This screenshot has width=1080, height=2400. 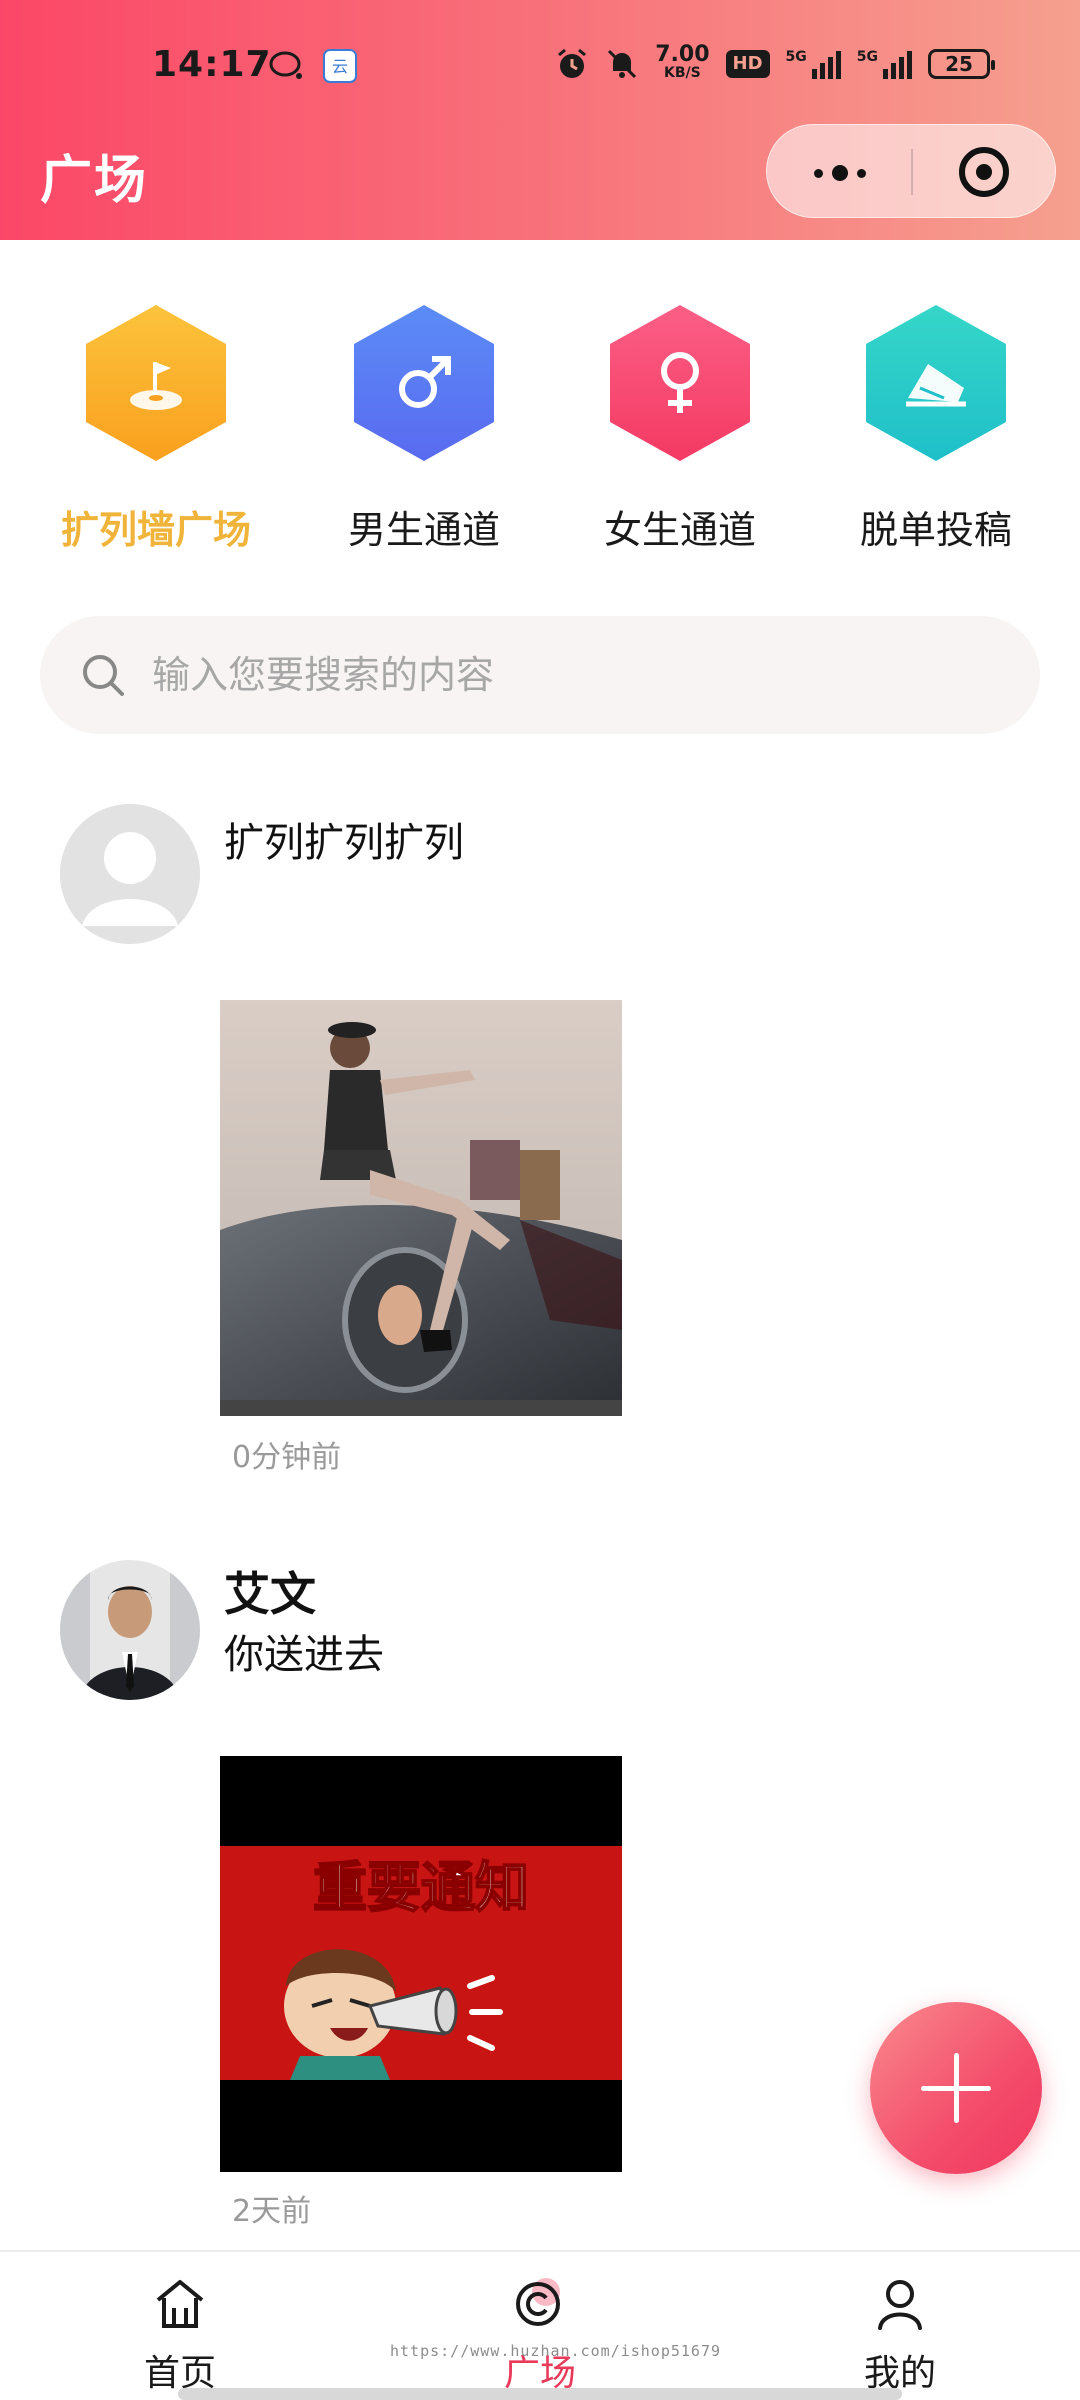 I want to click on svg-text: 云, so click(x=340, y=66).